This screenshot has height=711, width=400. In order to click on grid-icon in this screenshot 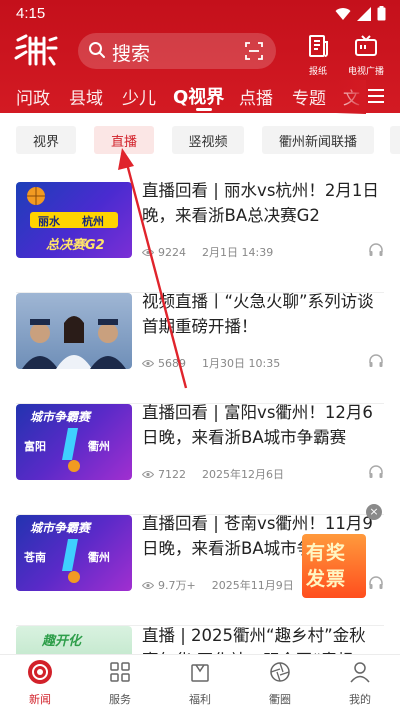, I will do `click(120, 672)`.